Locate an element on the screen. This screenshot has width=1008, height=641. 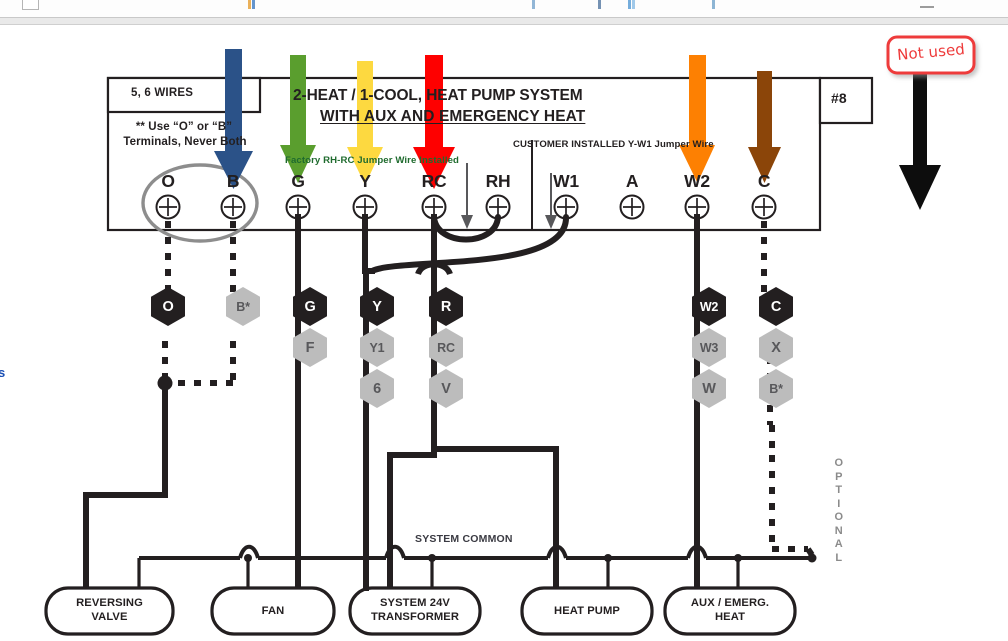
ob-terminal-note-line1: ** Use “O” or “B” is located at coordinates (184, 127).